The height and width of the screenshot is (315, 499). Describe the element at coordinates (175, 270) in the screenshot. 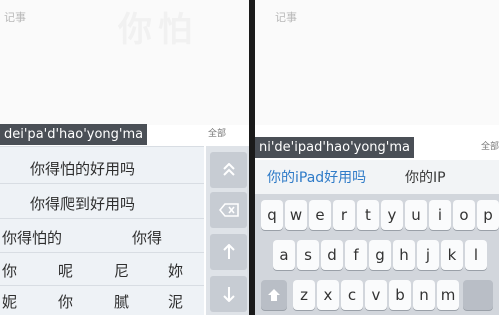

I see `candidate: 妳` at that location.